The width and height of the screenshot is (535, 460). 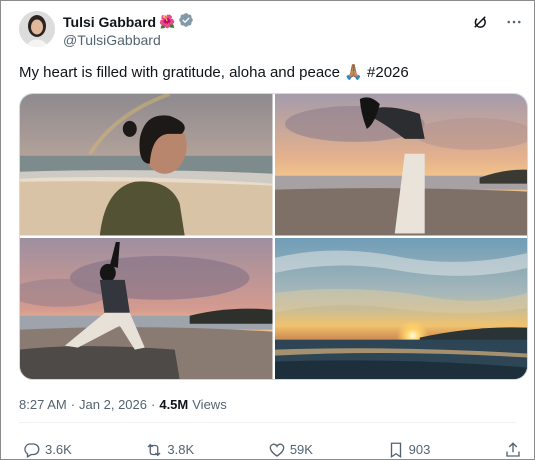 I want to click on author-name: Tulsi Gabbard, so click(x=109, y=22).